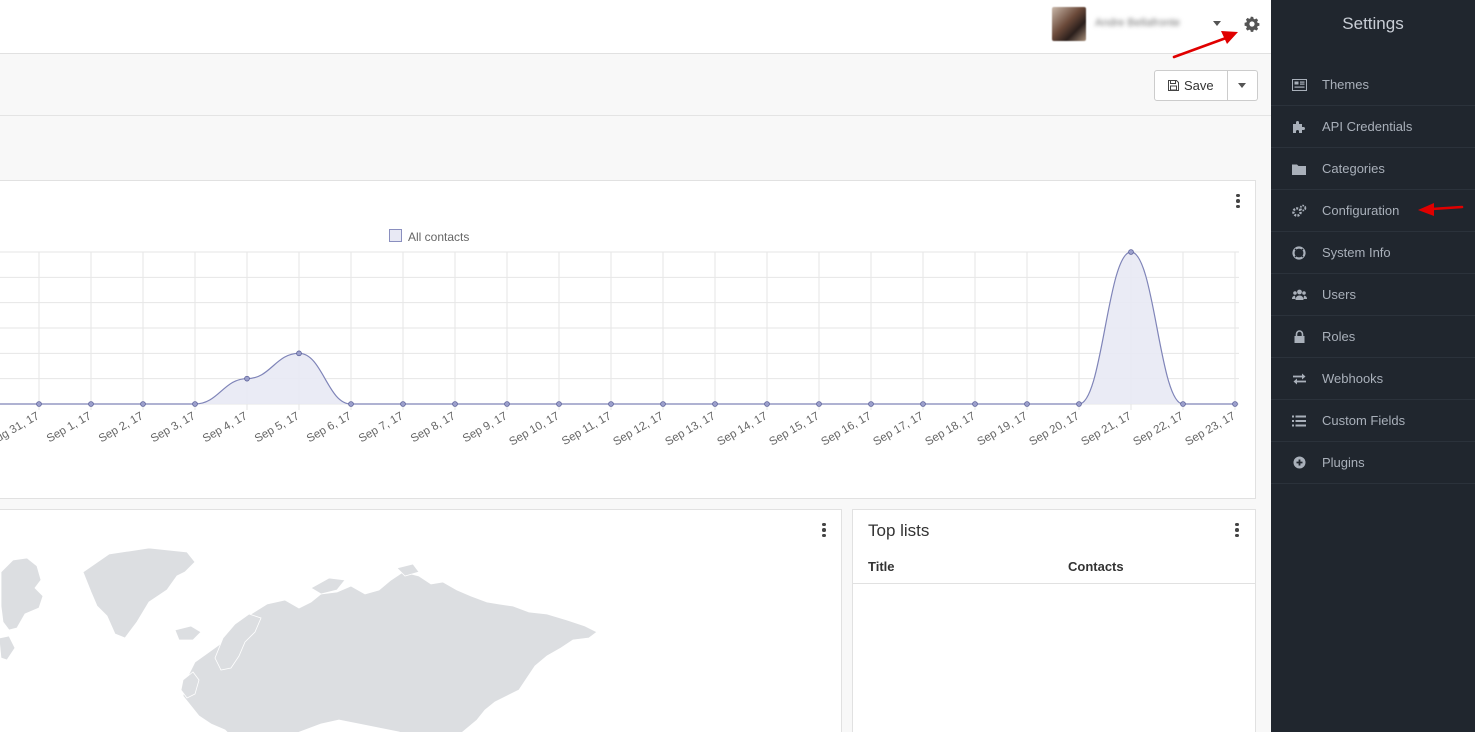 The width and height of the screenshot is (1475, 732). What do you see at coordinates (21, 429) in the screenshot?
I see `x-tick-label: Aug 31, 17` at bounding box center [21, 429].